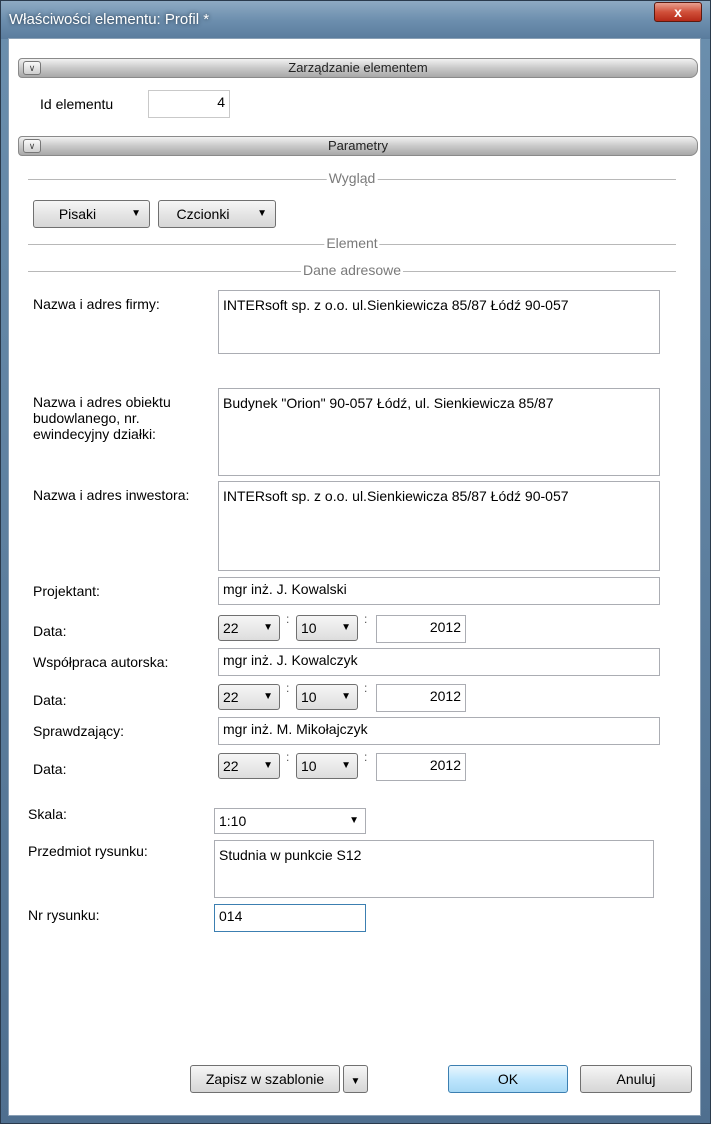 Image resolution: width=711 pixels, height=1124 pixels. I want to click on czcionki-label: Czcionki, so click(203, 214).